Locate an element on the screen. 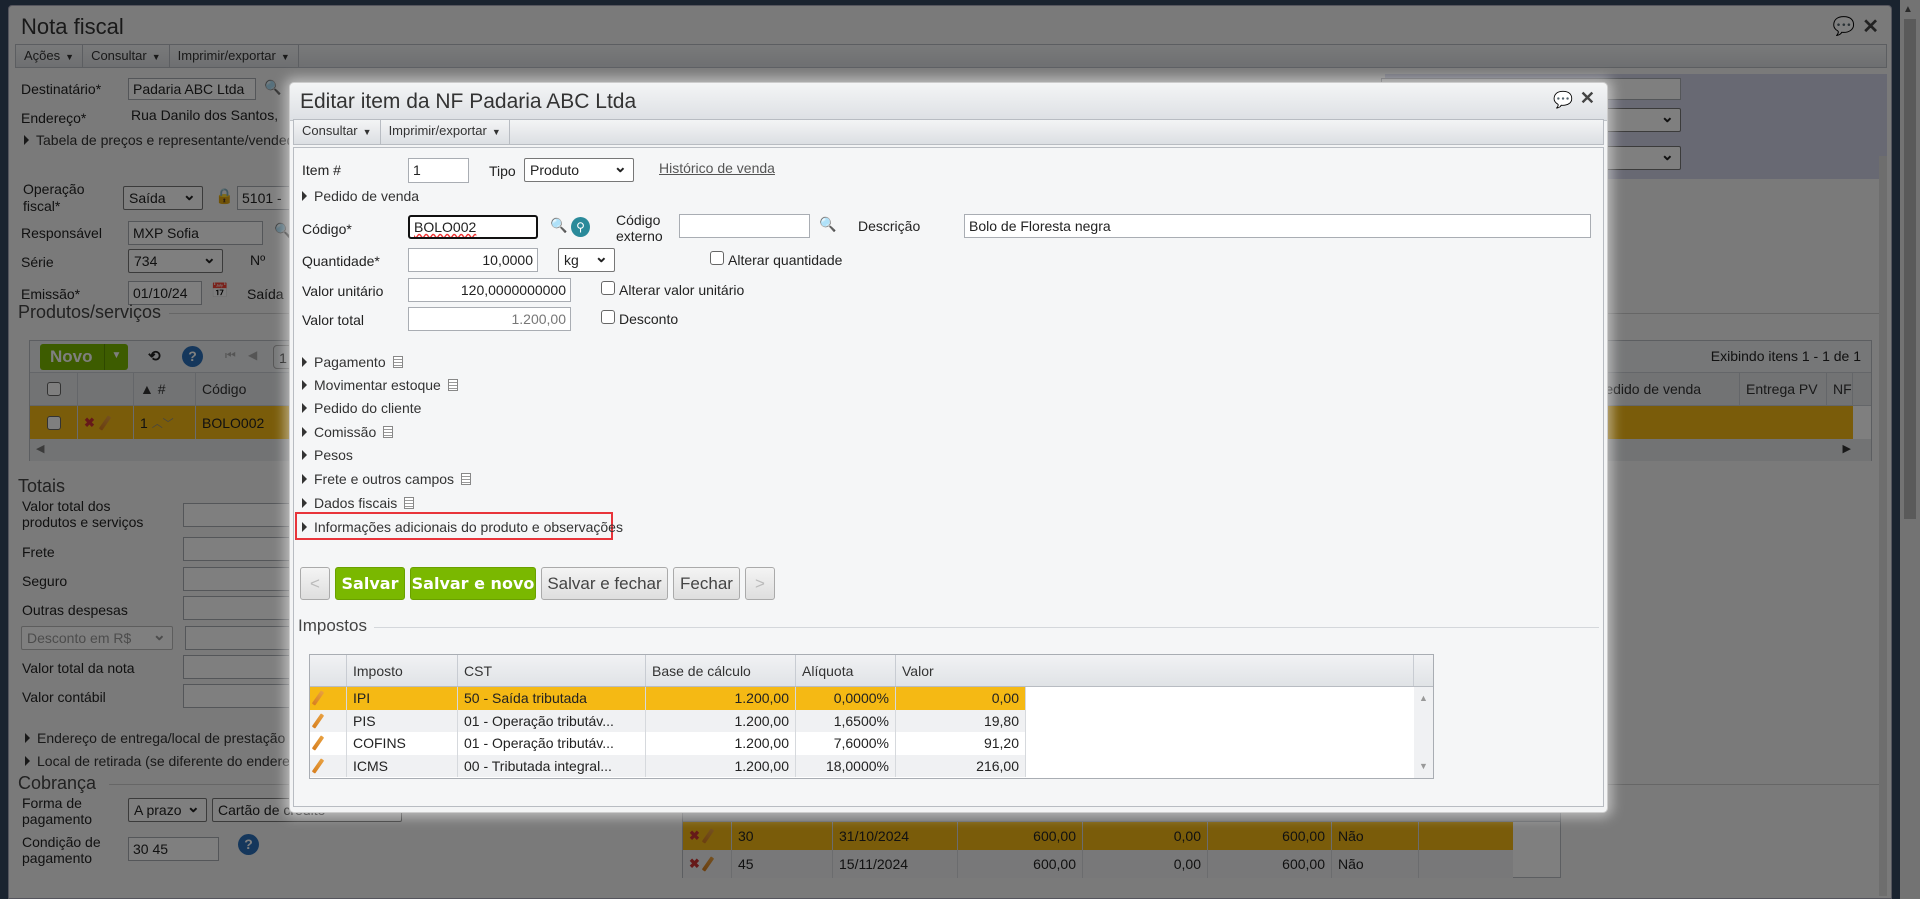 The width and height of the screenshot is (1920, 899). pagamento-section: Pagamento is located at coordinates (352, 362).